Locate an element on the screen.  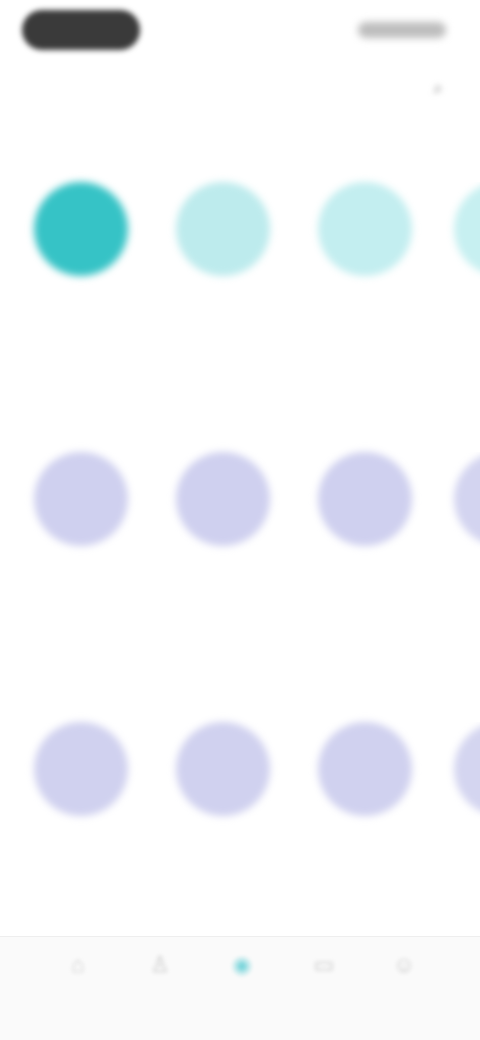
compass-icon: ◉ is located at coordinates (242, 964).